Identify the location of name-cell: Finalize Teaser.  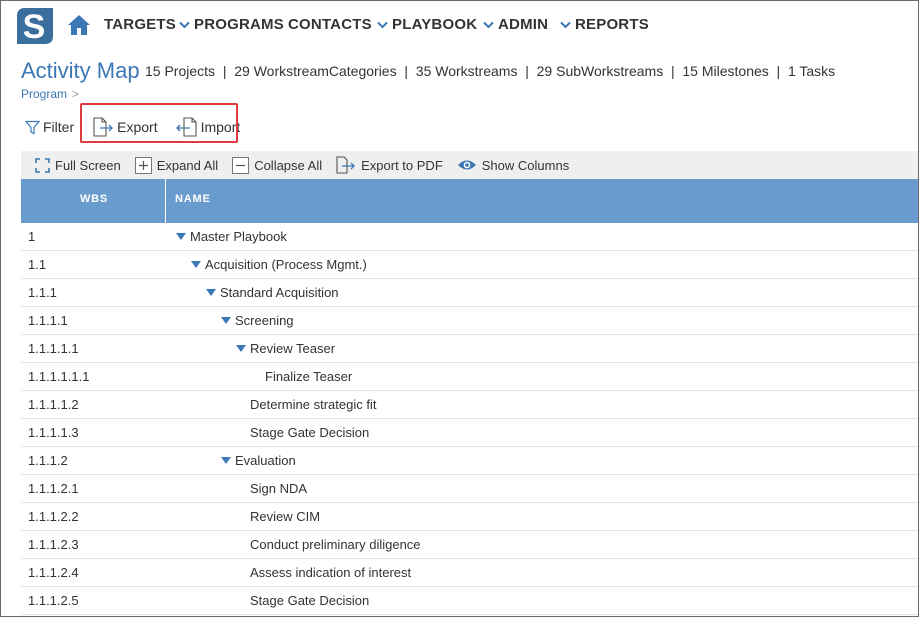
(259, 376).